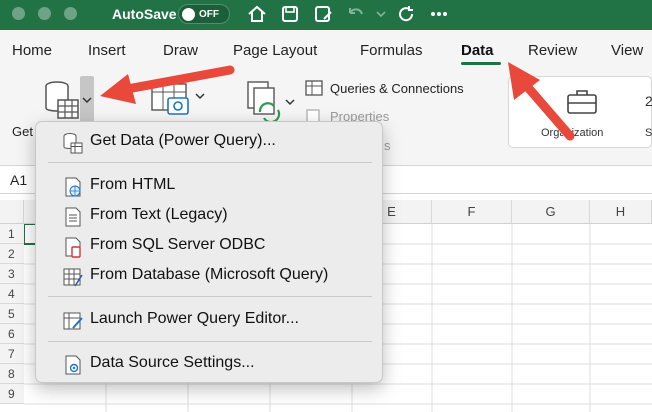  What do you see at coordinates (209, 14) in the screenshot?
I see `autosave-state: OFF` at bounding box center [209, 14].